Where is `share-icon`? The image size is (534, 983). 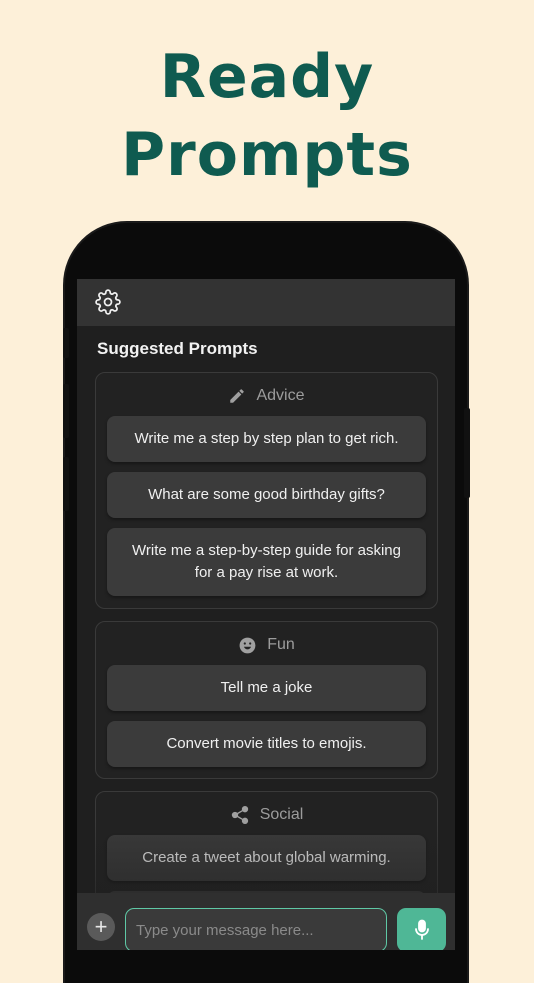
share-icon is located at coordinates (239, 815).